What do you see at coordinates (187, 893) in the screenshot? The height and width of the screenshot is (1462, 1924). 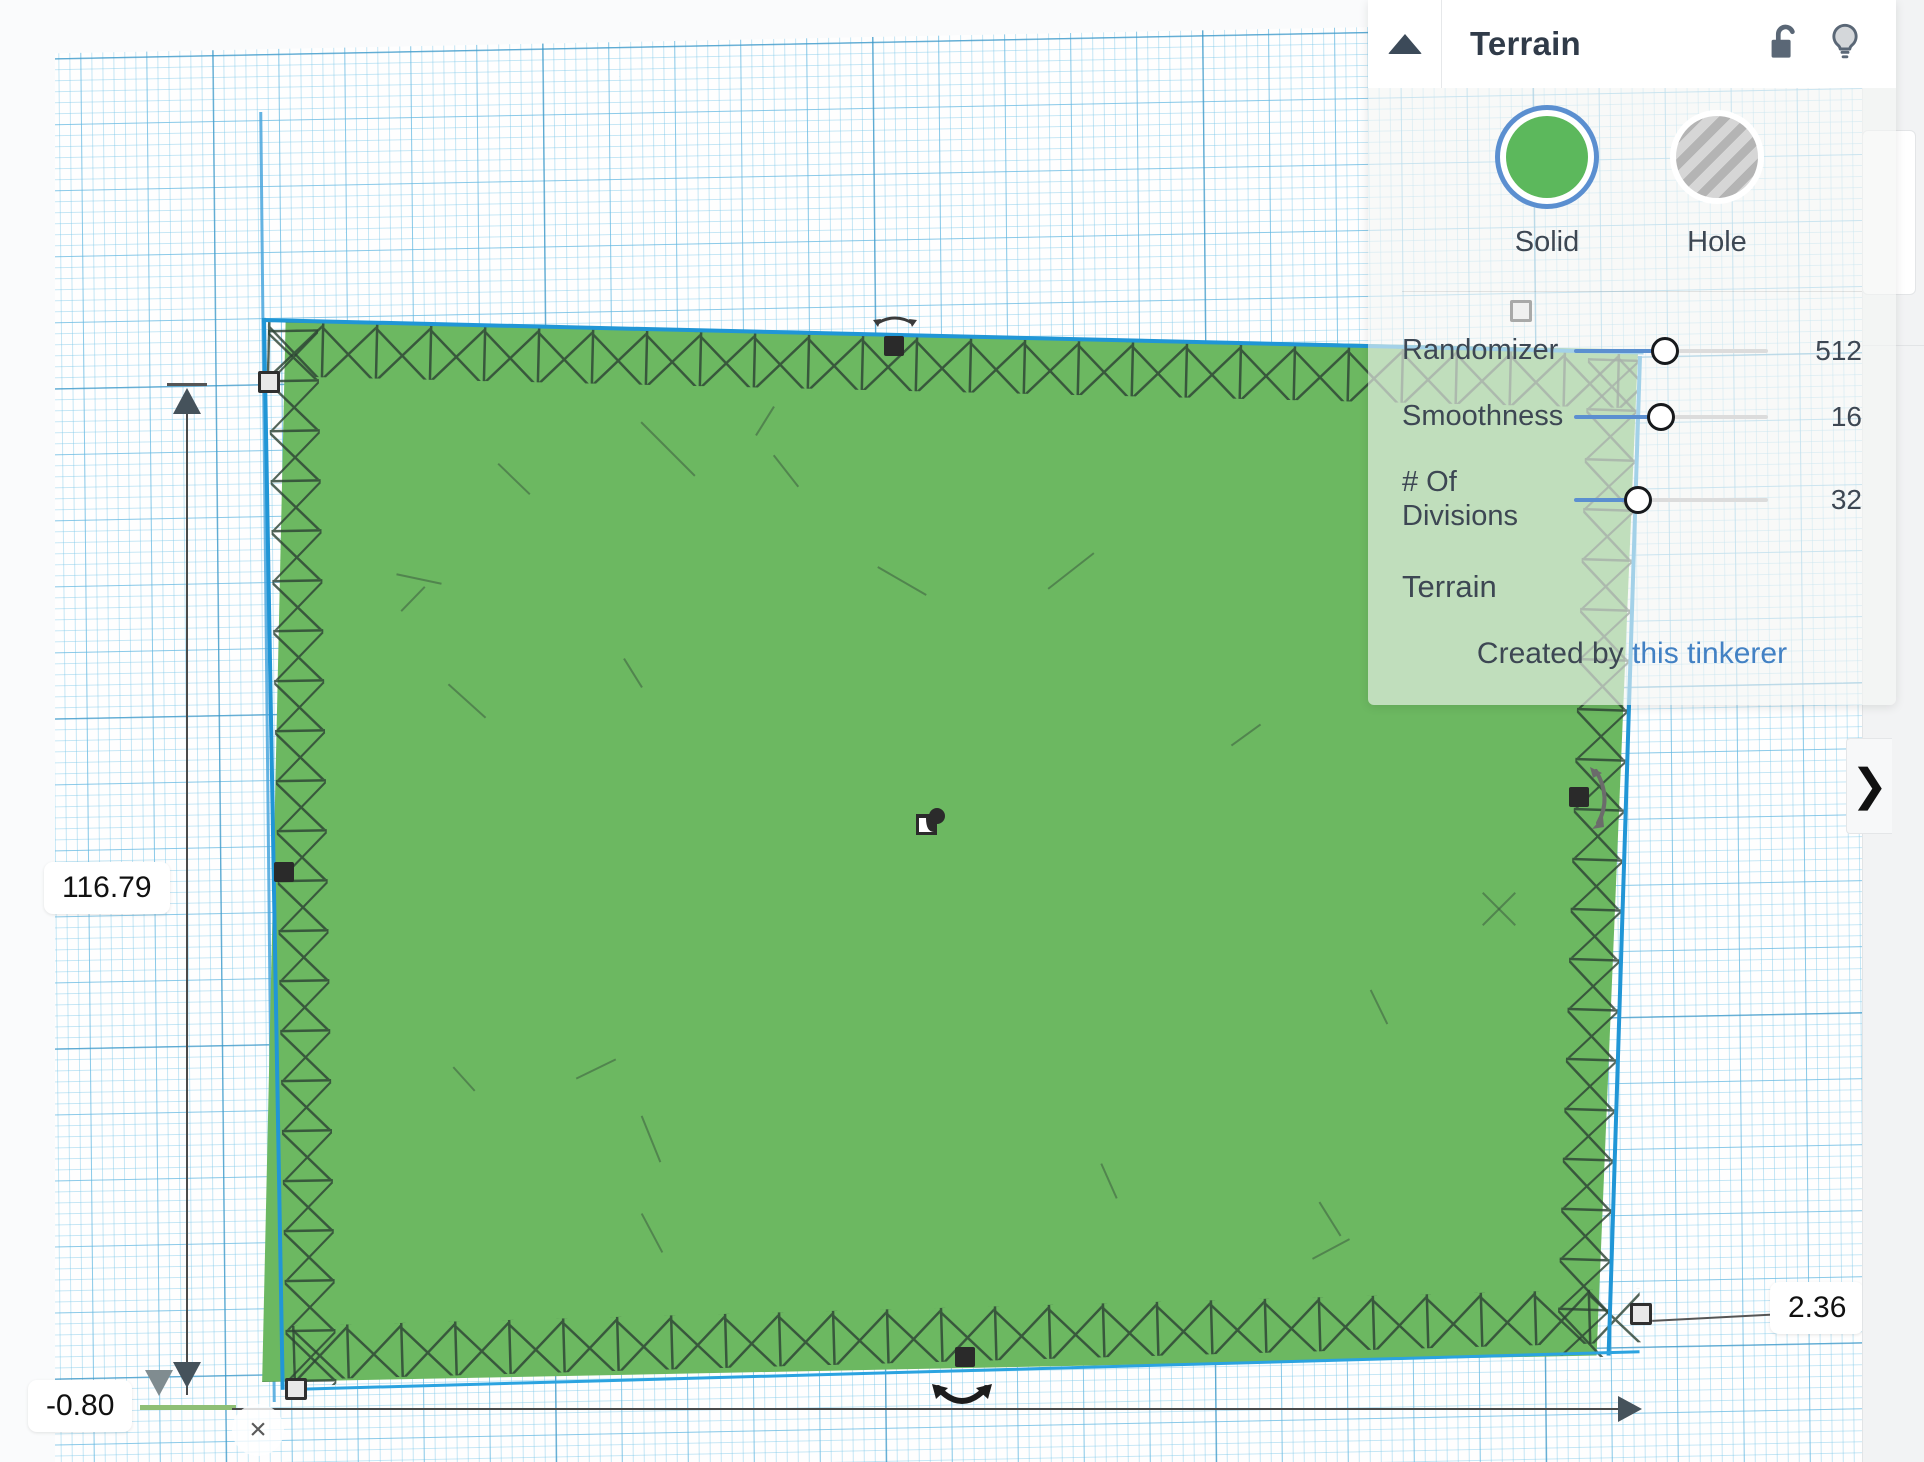 I see `height-dimension-line` at bounding box center [187, 893].